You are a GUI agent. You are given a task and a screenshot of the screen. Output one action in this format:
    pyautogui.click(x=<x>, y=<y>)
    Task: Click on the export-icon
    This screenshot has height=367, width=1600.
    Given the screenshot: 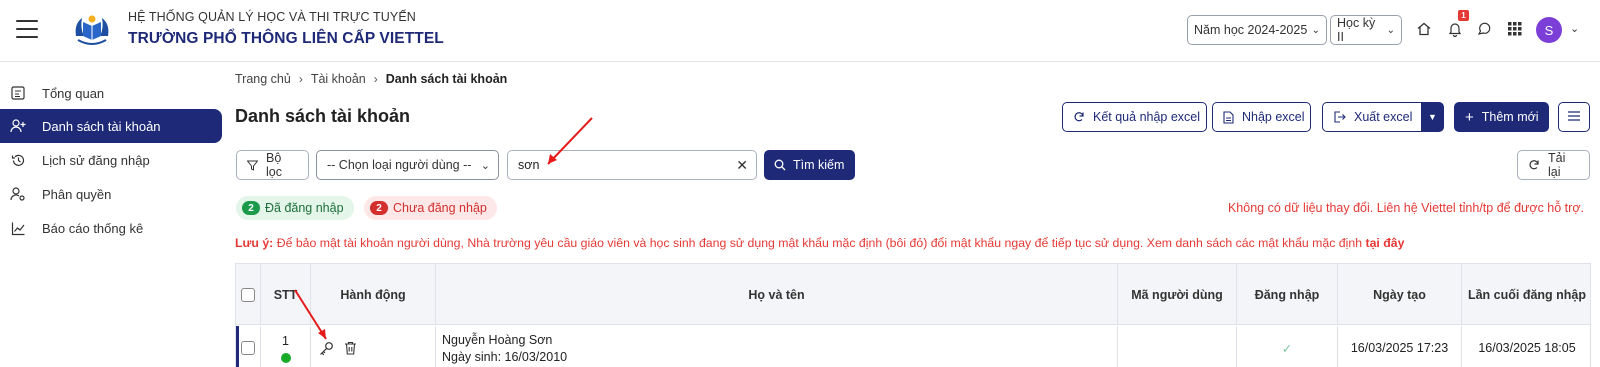 What is the action you would take?
    pyautogui.click(x=1339, y=117)
    